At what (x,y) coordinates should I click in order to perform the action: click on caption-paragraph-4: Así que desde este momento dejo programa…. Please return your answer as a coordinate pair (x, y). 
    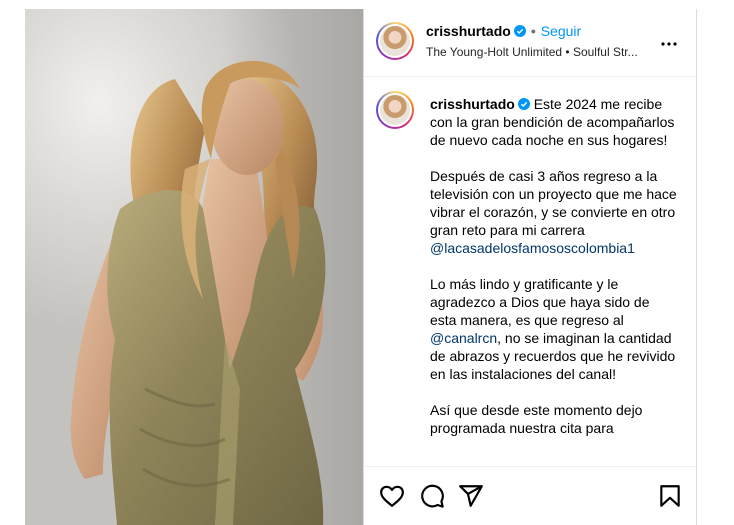
    Looking at the image, I should click on (554, 419).